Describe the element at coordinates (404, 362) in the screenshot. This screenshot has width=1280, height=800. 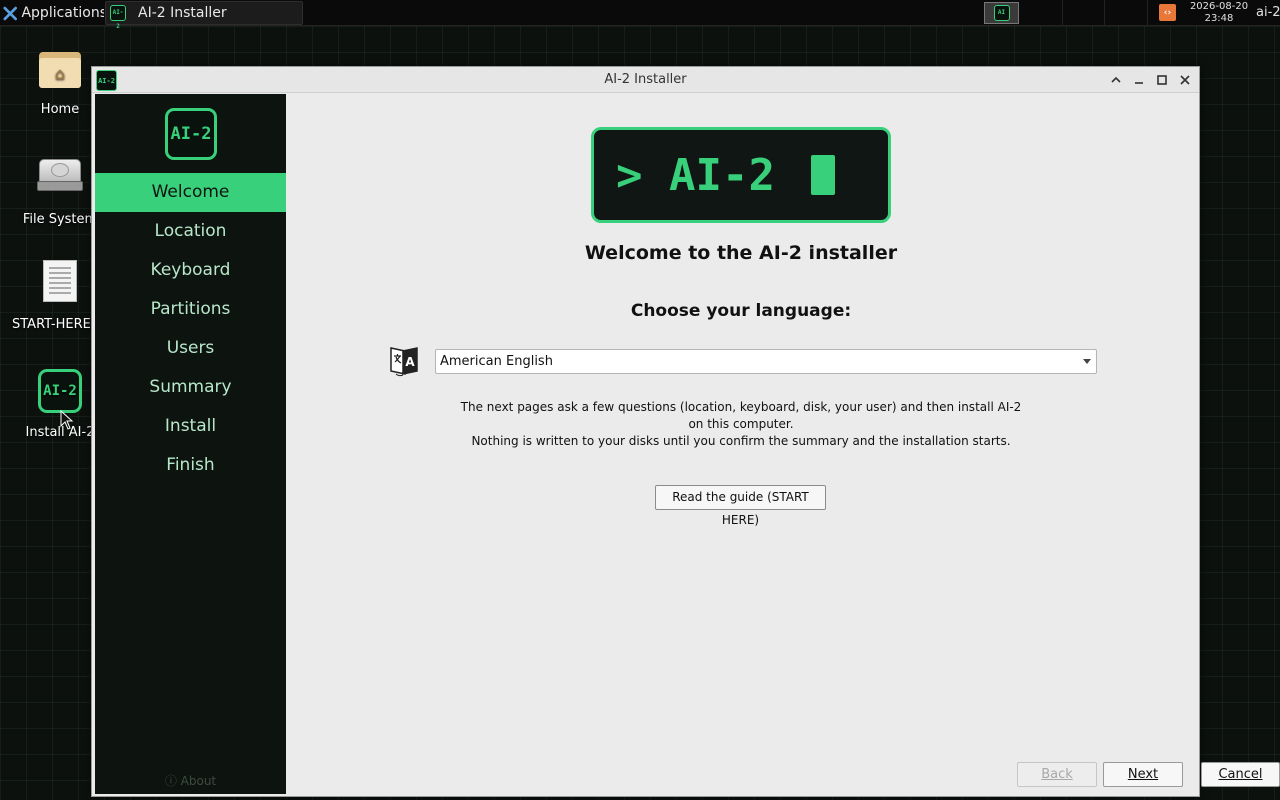
I see `language-icon: A` at that location.